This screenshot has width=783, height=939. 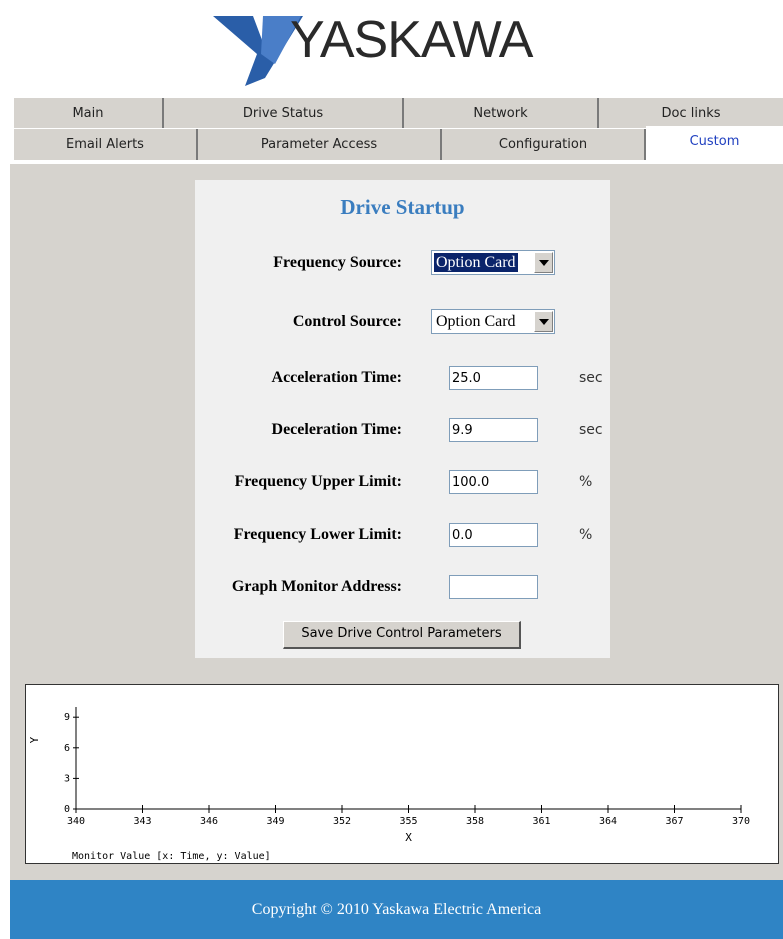 What do you see at coordinates (493, 587) in the screenshot?
I see `graph-monitor-address-input` at bounding box center [493, 587].